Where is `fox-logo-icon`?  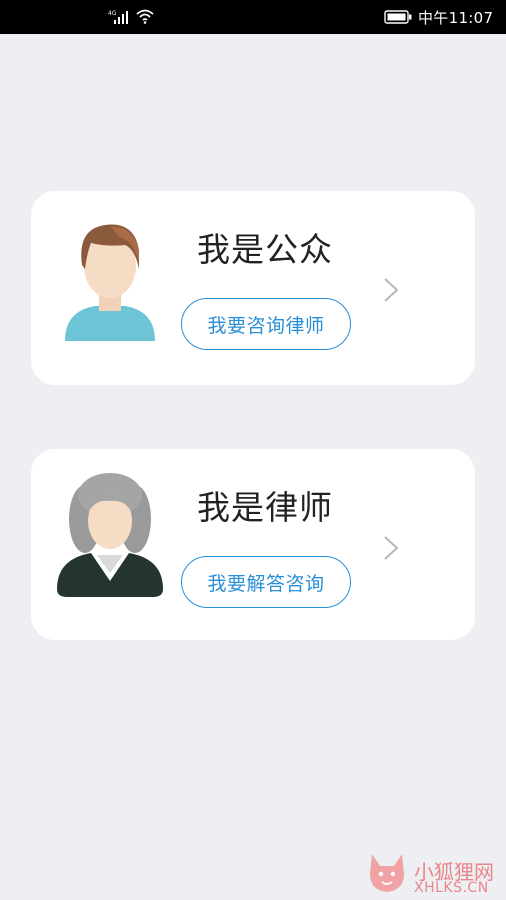 fox-logo-icon is located at coordinates (387, 873).